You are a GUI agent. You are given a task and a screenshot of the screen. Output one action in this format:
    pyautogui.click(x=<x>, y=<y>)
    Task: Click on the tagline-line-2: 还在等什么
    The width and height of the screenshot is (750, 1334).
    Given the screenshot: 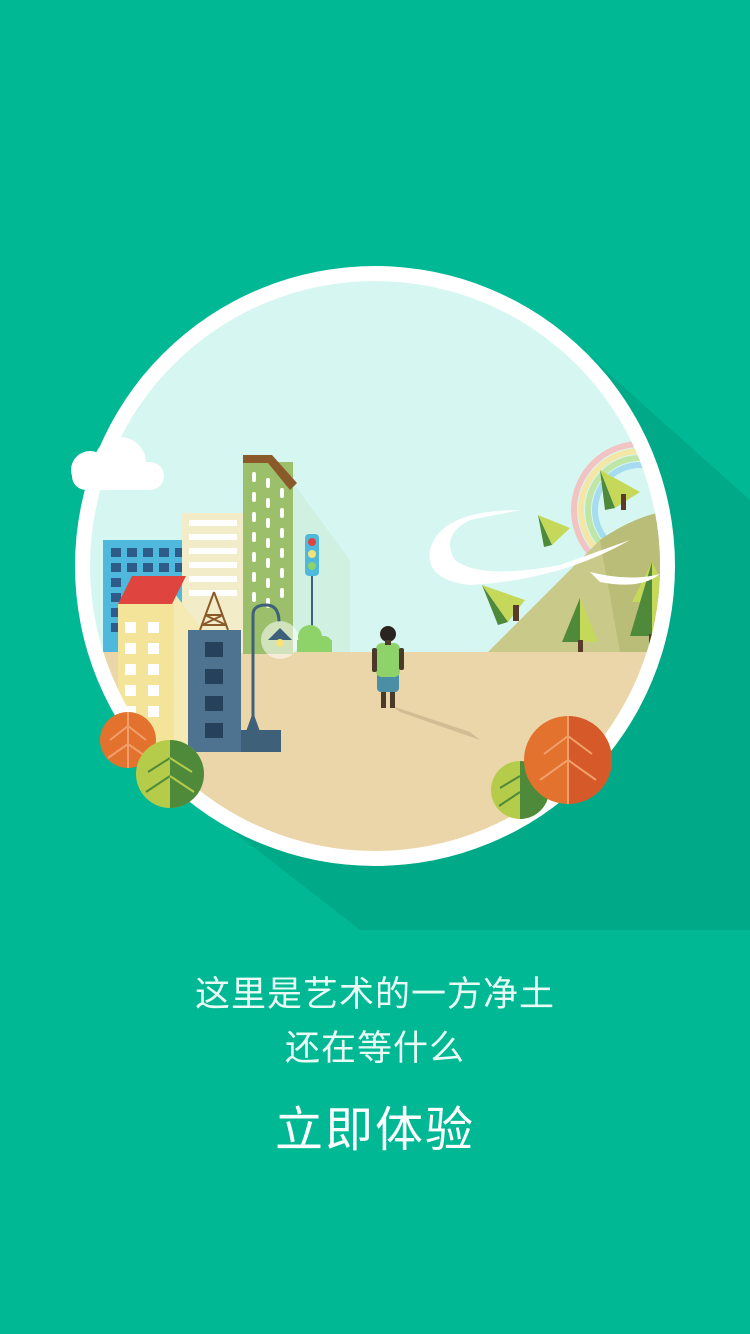 What is the action you would take?
    pyautogui.click(x=374, y=1049)
    